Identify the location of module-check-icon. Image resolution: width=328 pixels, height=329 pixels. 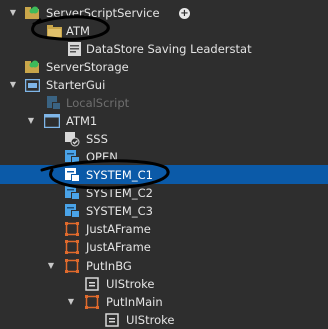
(72, 139).